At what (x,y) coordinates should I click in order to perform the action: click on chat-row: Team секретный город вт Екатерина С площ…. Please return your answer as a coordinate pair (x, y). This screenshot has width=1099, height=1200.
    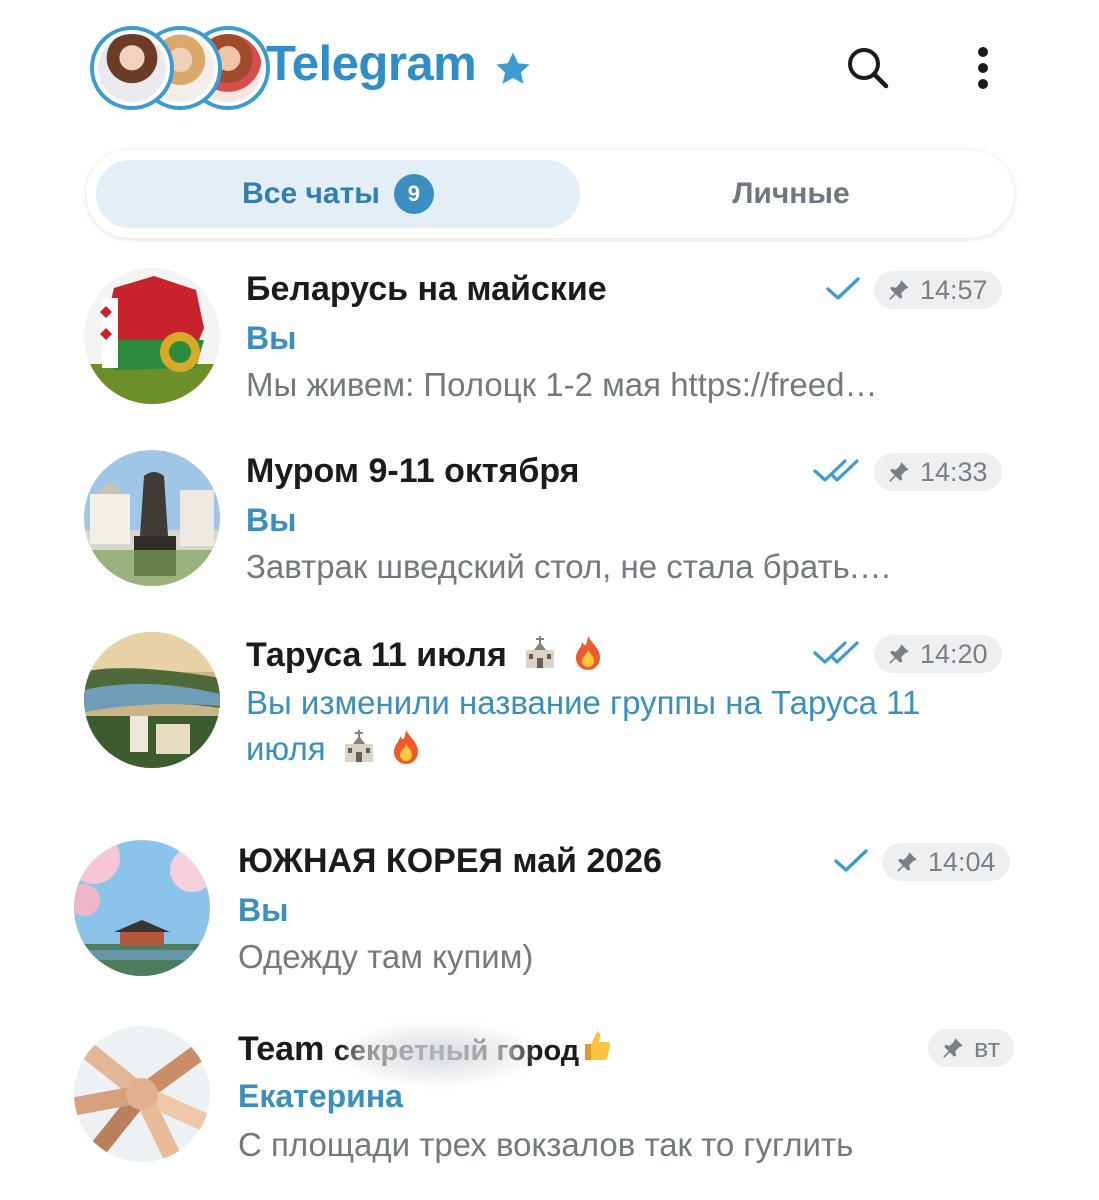
    Looking at the image, I should click on (549, 1105).